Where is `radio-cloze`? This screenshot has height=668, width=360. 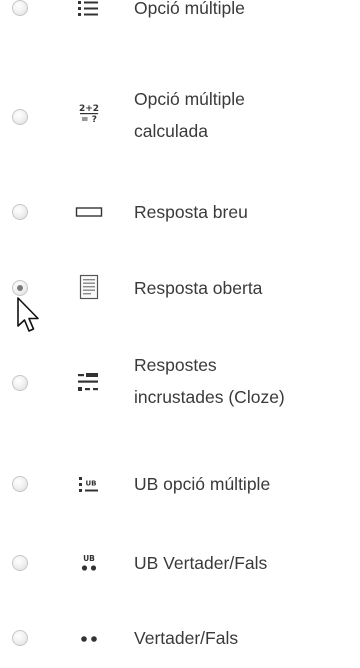
radio-cloze is located at coordinates (20, 383).